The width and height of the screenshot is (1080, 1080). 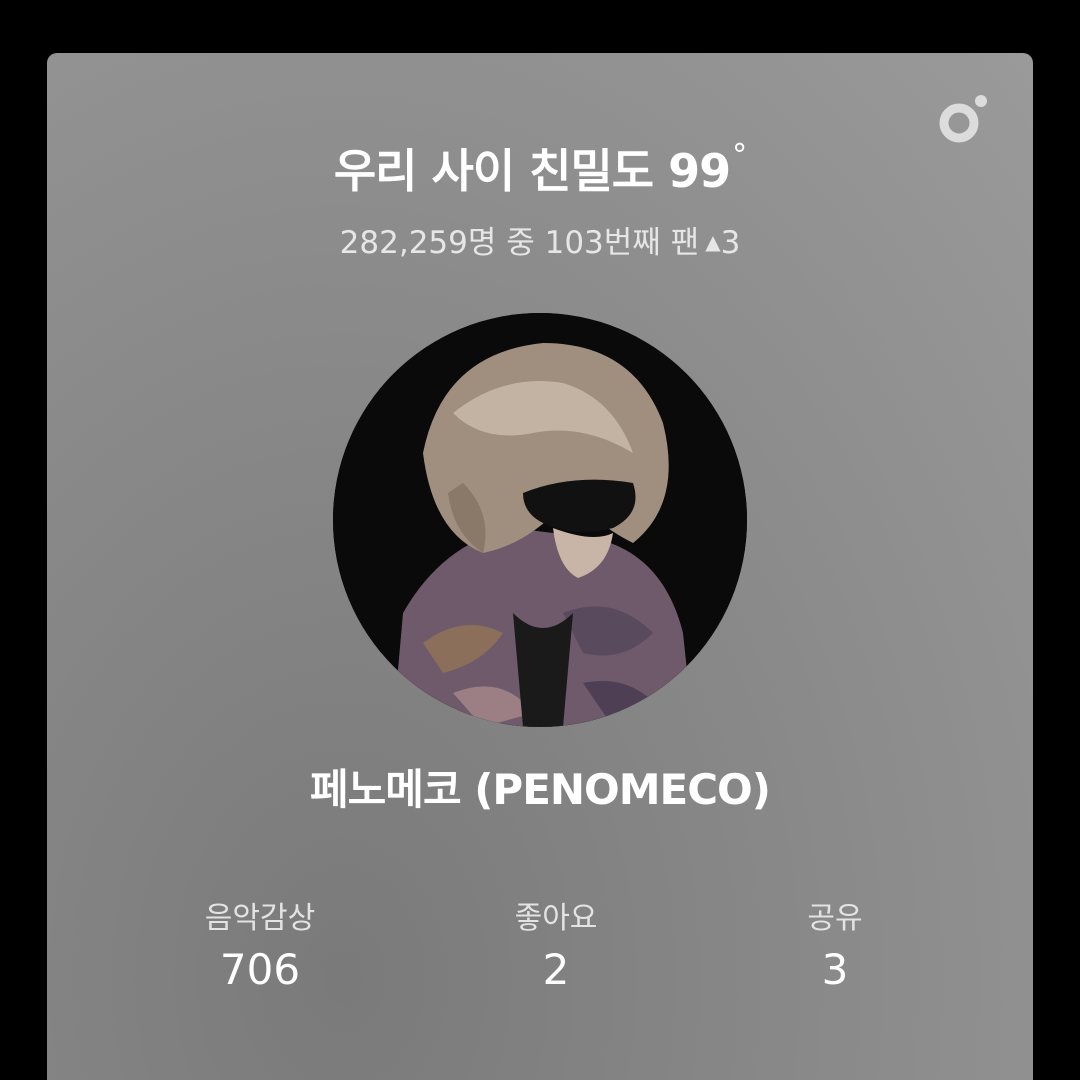 What do you see at coordinates (519, 243) in the screenshot?
I see `fan-rank-text: 282,259명 중 103번째 팬` at bounding box center [519, 243].